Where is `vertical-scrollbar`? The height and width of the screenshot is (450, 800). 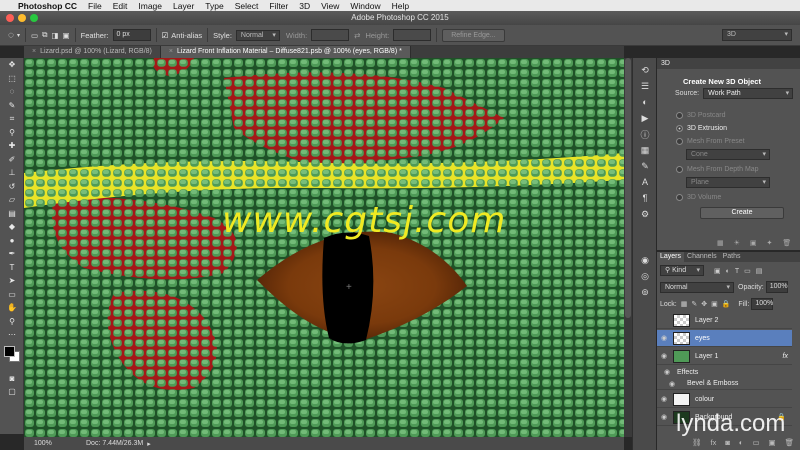
vertical-scrollbar is located at coordinates (628, 247).